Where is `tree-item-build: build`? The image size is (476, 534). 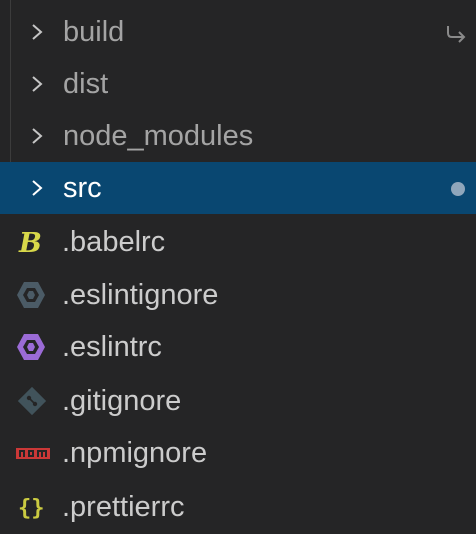
tree-item-build: build is located at coordinates (238, 32).